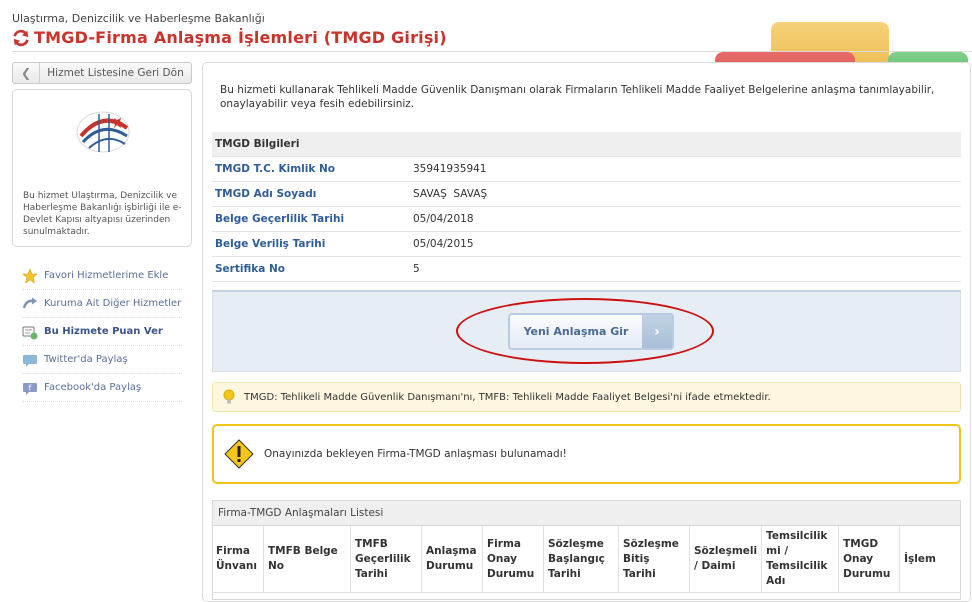 Image resolution: width=972 pixels, height=602 pixels. I want to click on facebook-icon: f, so click(30, 388).